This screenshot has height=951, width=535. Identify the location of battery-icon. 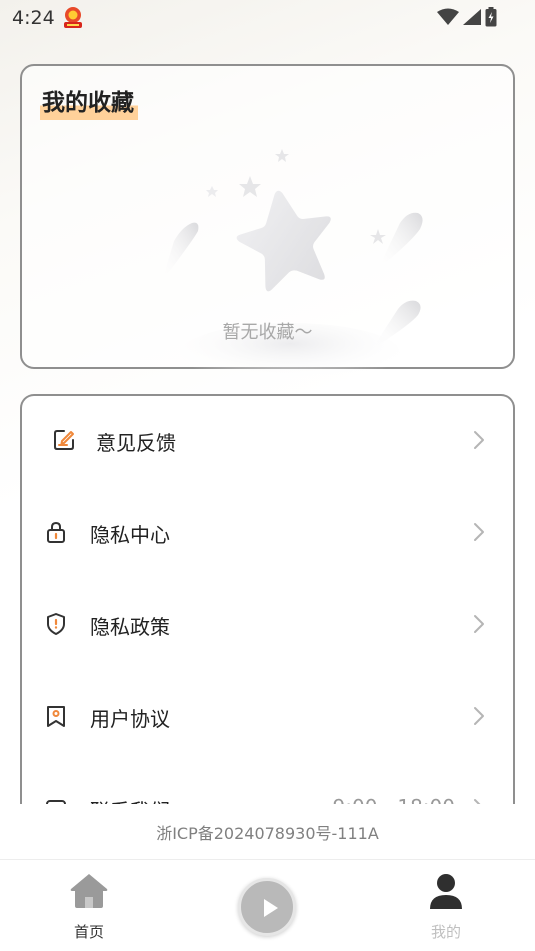
(491, 19).